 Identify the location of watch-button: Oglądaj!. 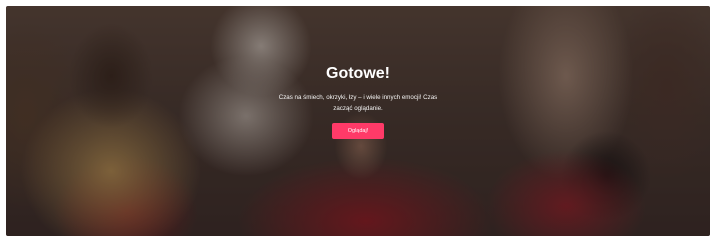
(358, 131).